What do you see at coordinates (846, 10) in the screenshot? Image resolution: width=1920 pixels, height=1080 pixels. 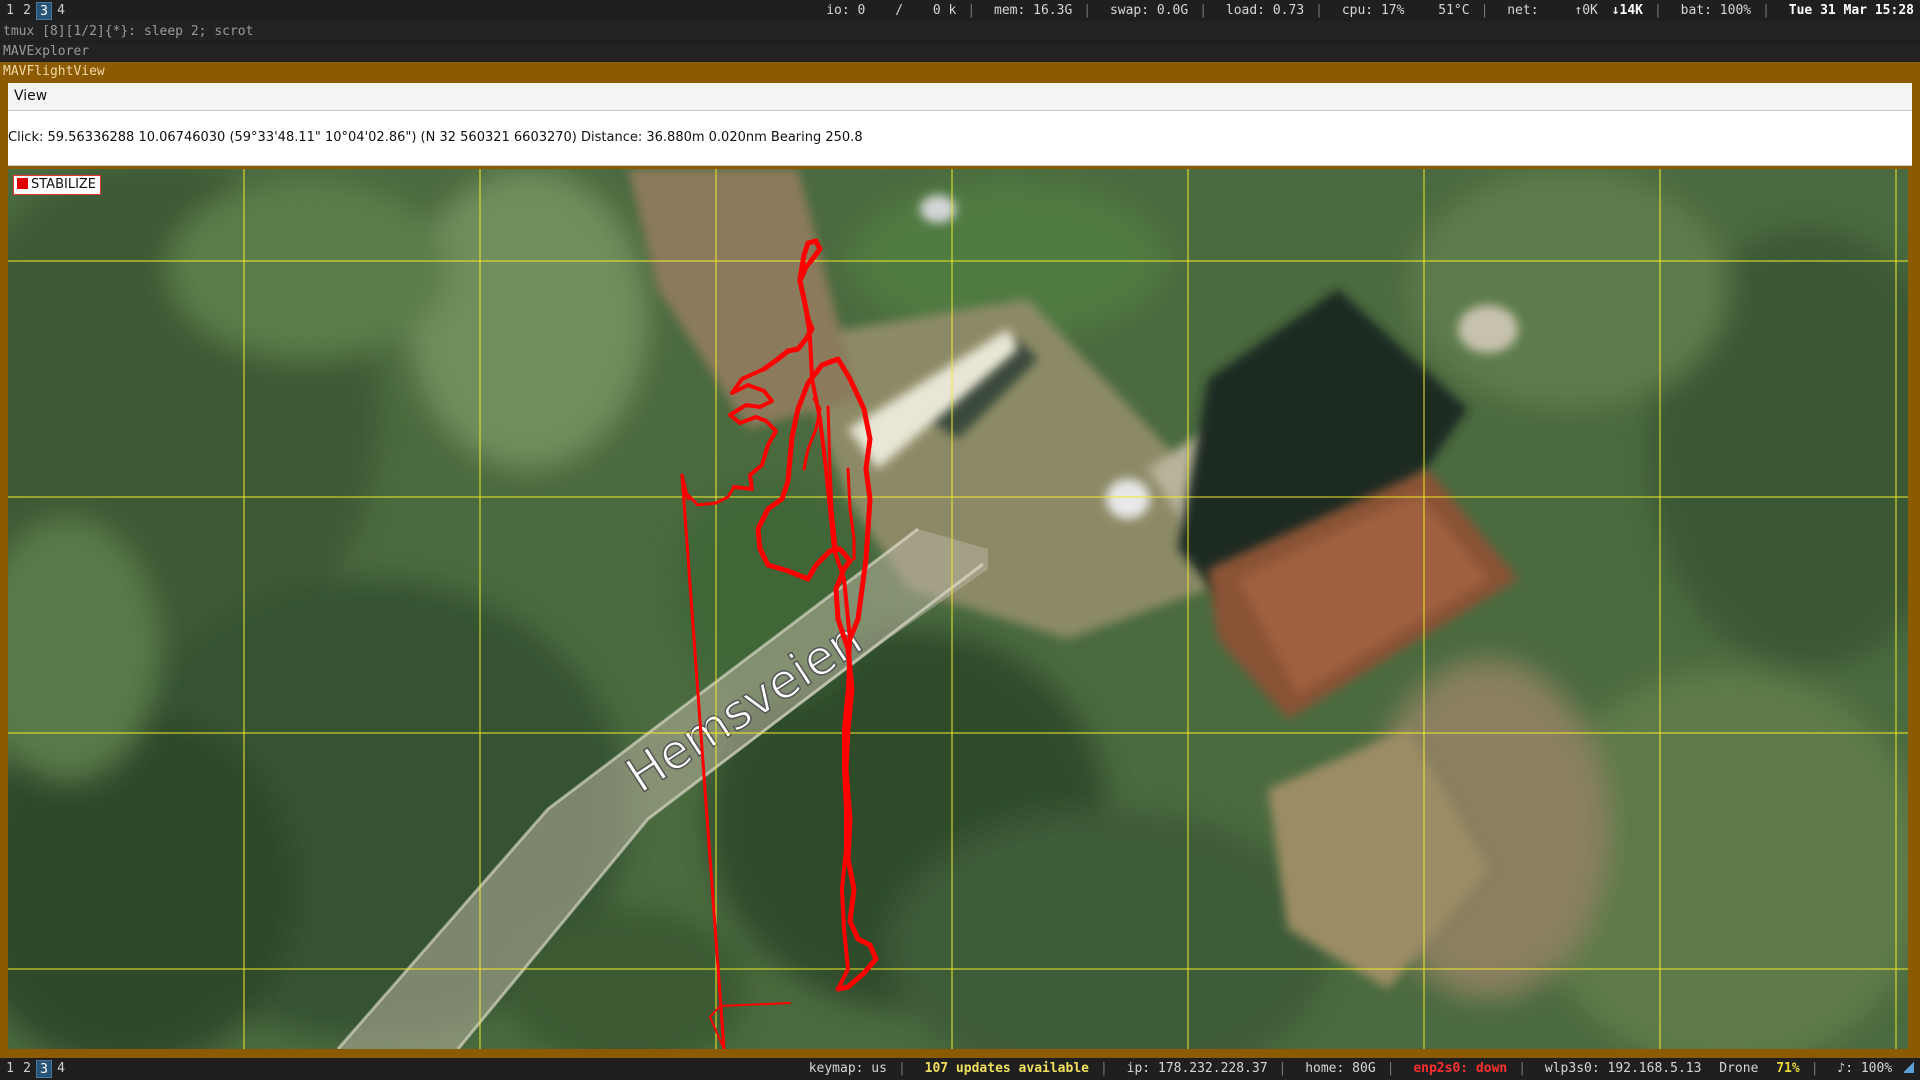 I see `io-status: io: 0` at bounding box center [846, 10].